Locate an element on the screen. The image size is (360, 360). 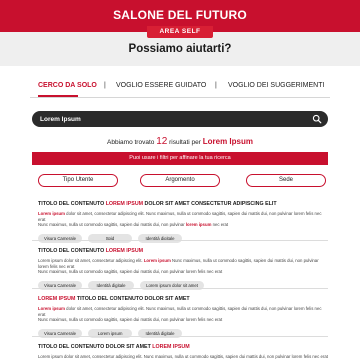
summary-middle: risultati per is located at coordinates (185, 142).